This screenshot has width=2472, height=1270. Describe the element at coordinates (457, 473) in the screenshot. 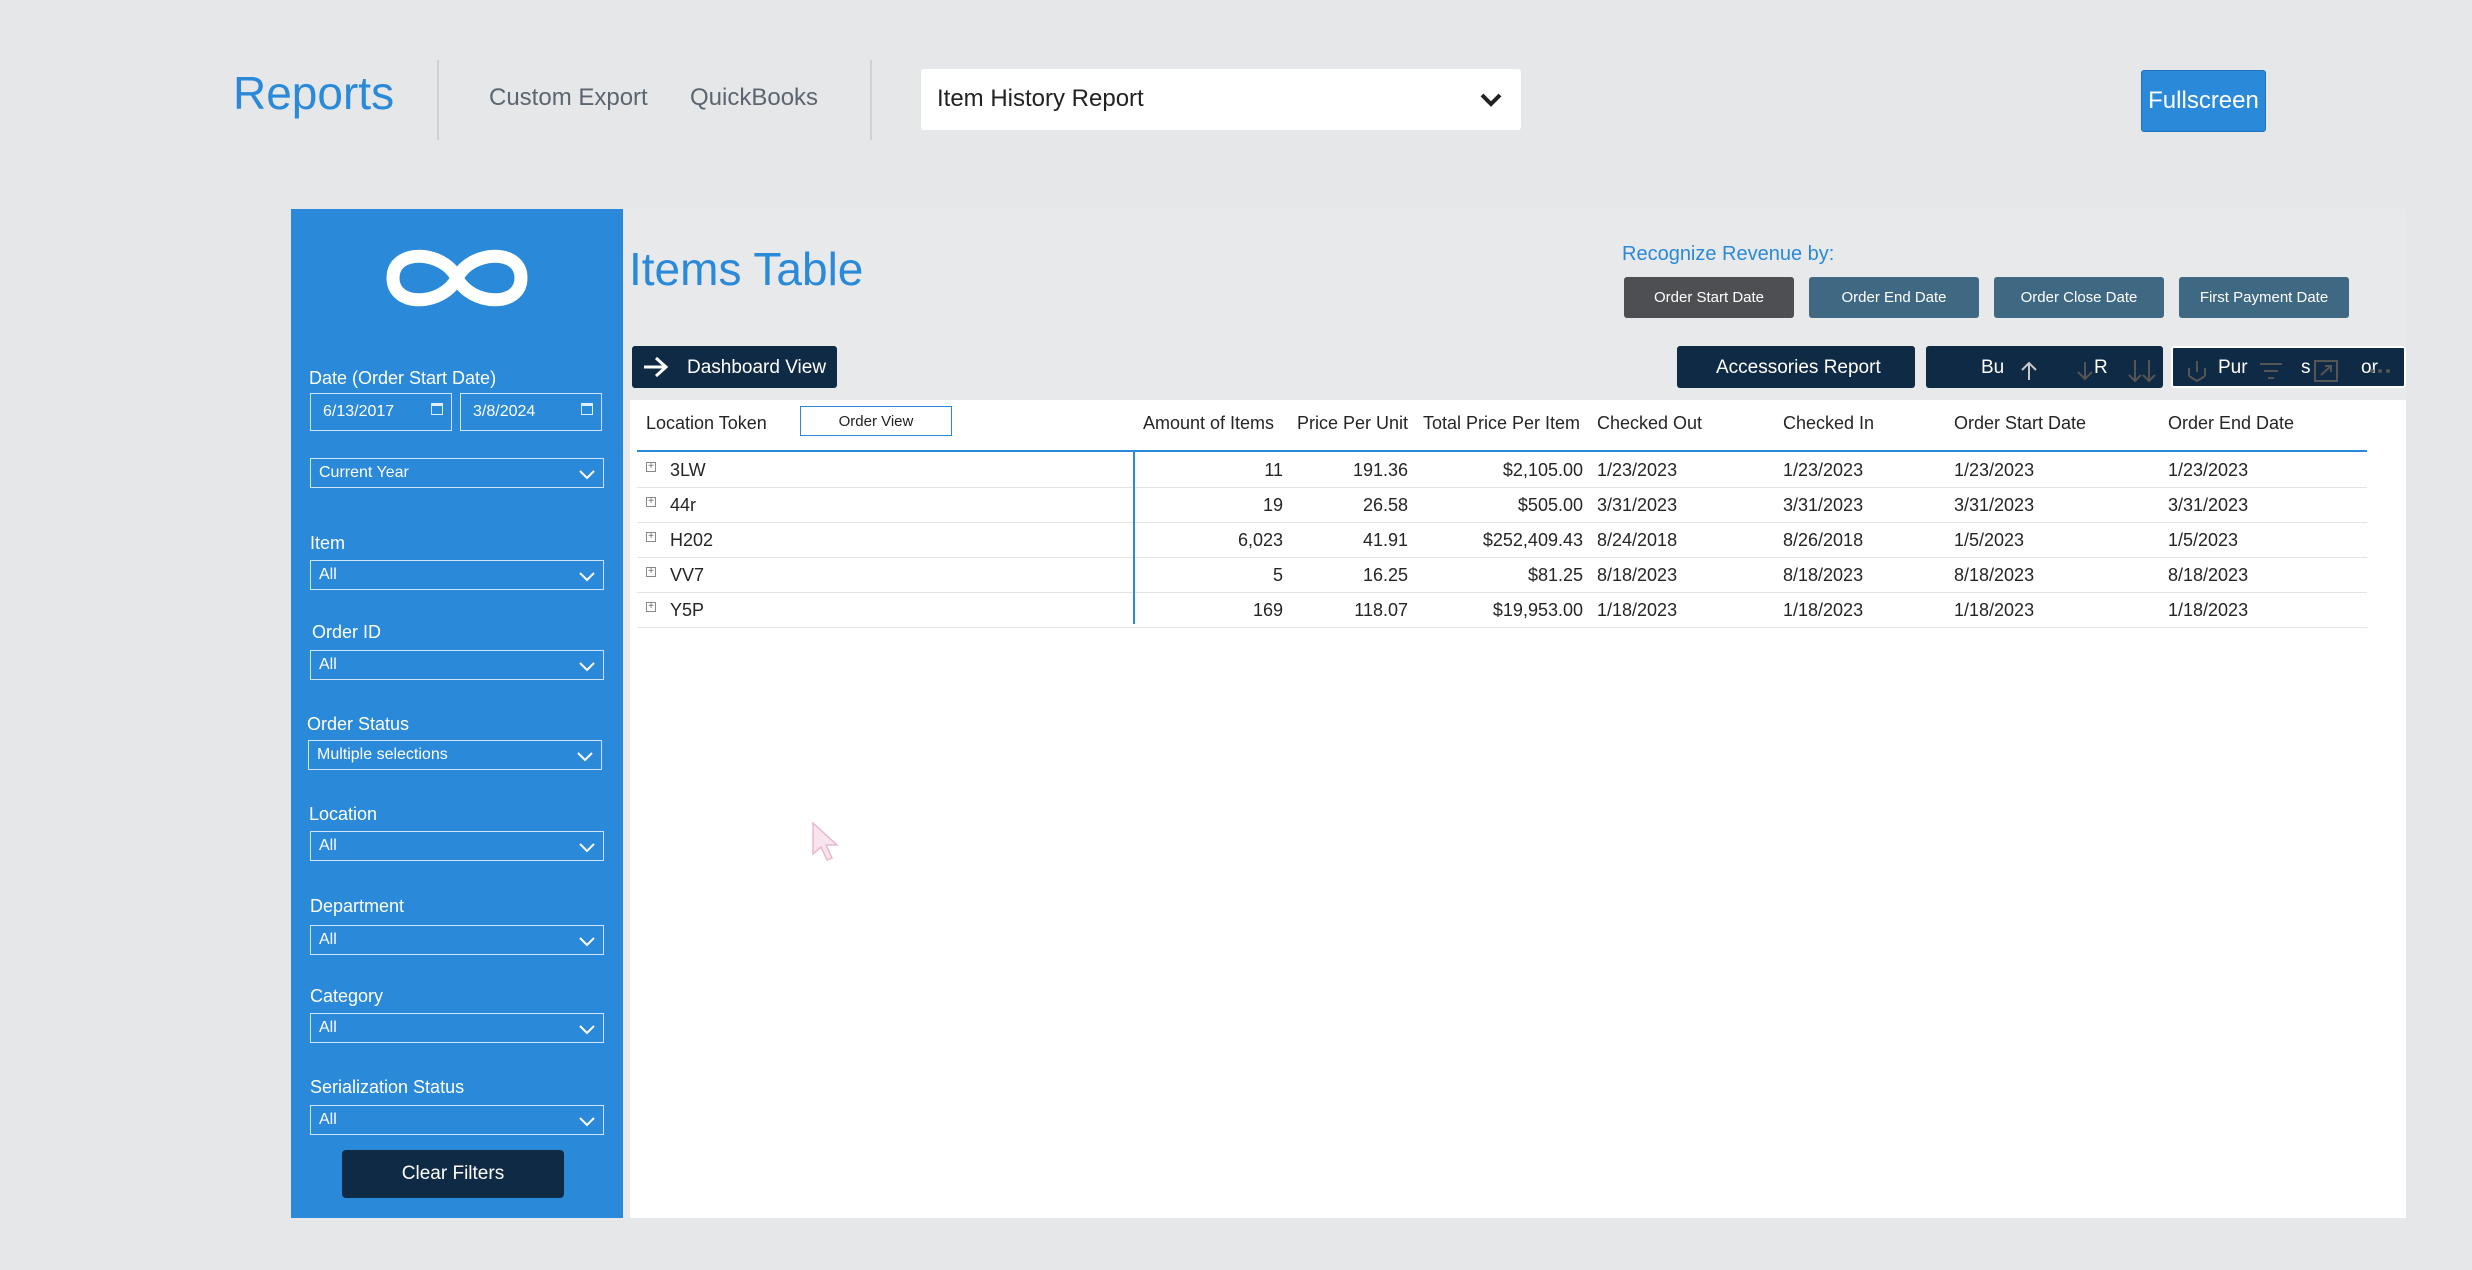

I see `period-dropdown: Current Year` at that location.